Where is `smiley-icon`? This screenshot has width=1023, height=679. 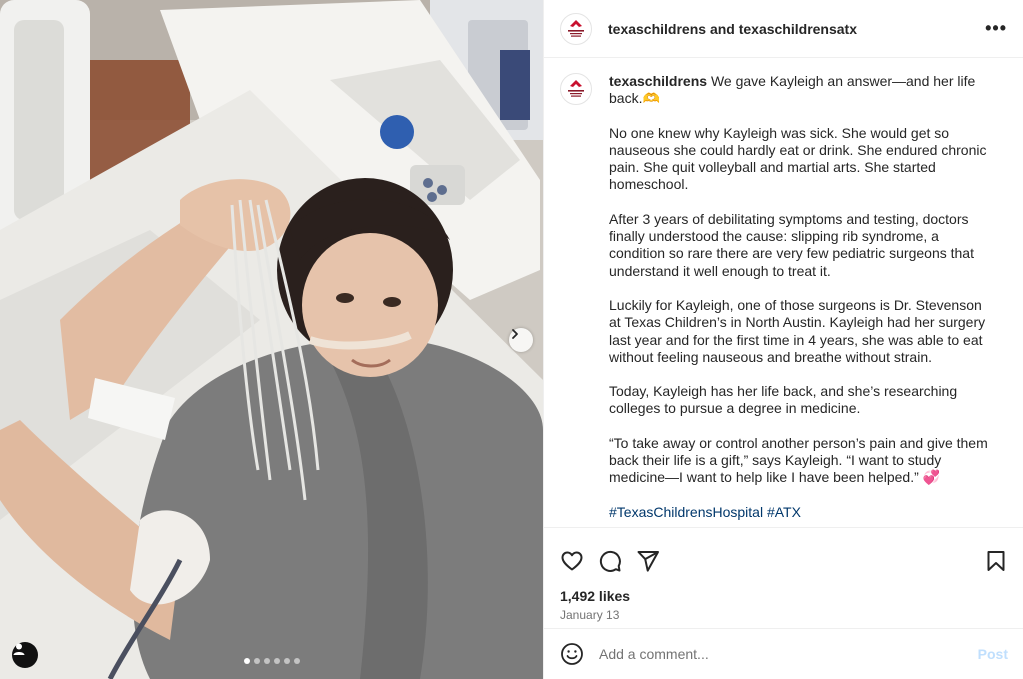
smiley-icon is located at coordinates (572, 654).